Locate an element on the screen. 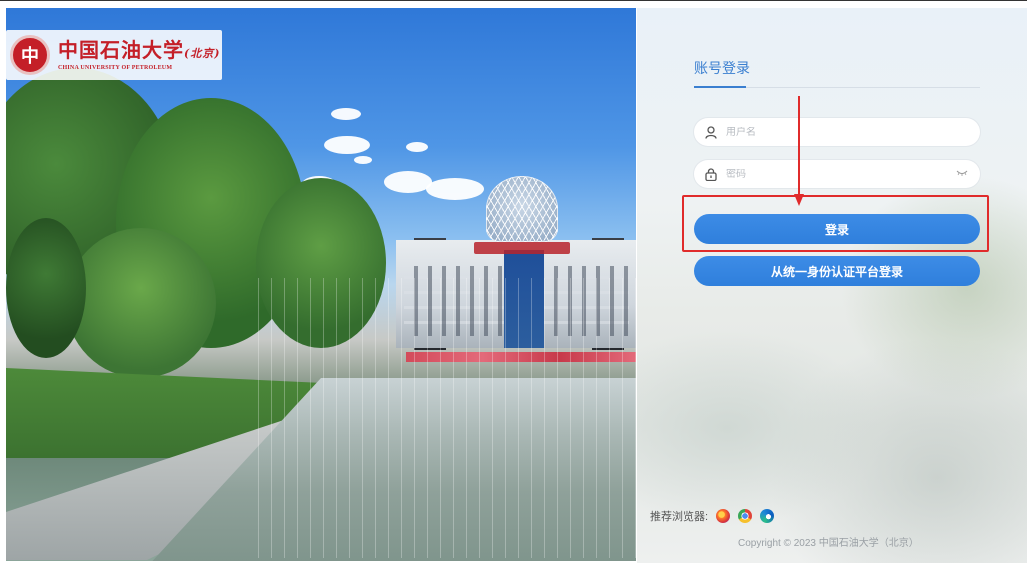  password-input is located at coordinates (836, 174).